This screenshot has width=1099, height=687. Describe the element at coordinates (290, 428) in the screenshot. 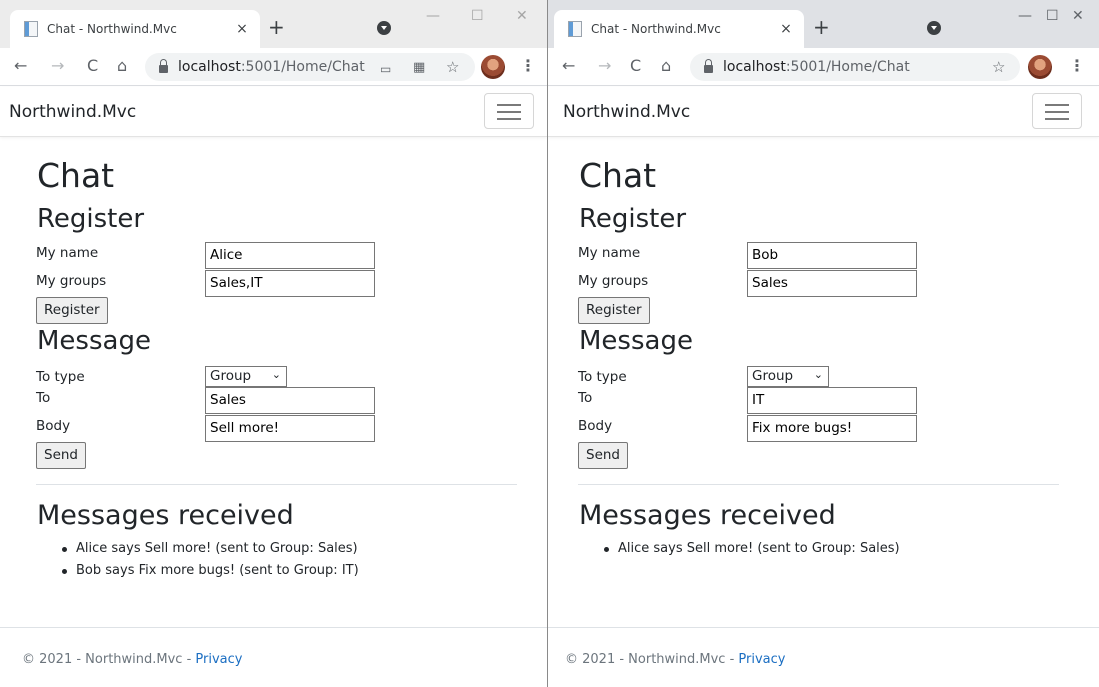

I see `body-input: Sell more!` at that location.